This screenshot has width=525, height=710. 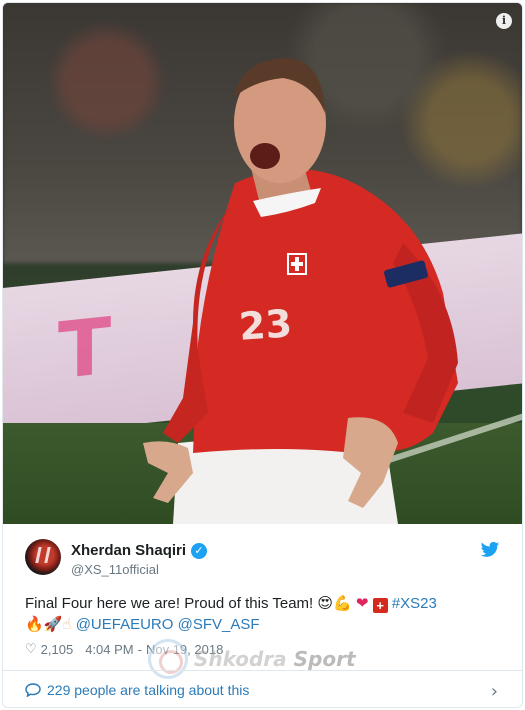 I want to click on conversation-link: 229 people are talking about this, so click(x=148, y=690).